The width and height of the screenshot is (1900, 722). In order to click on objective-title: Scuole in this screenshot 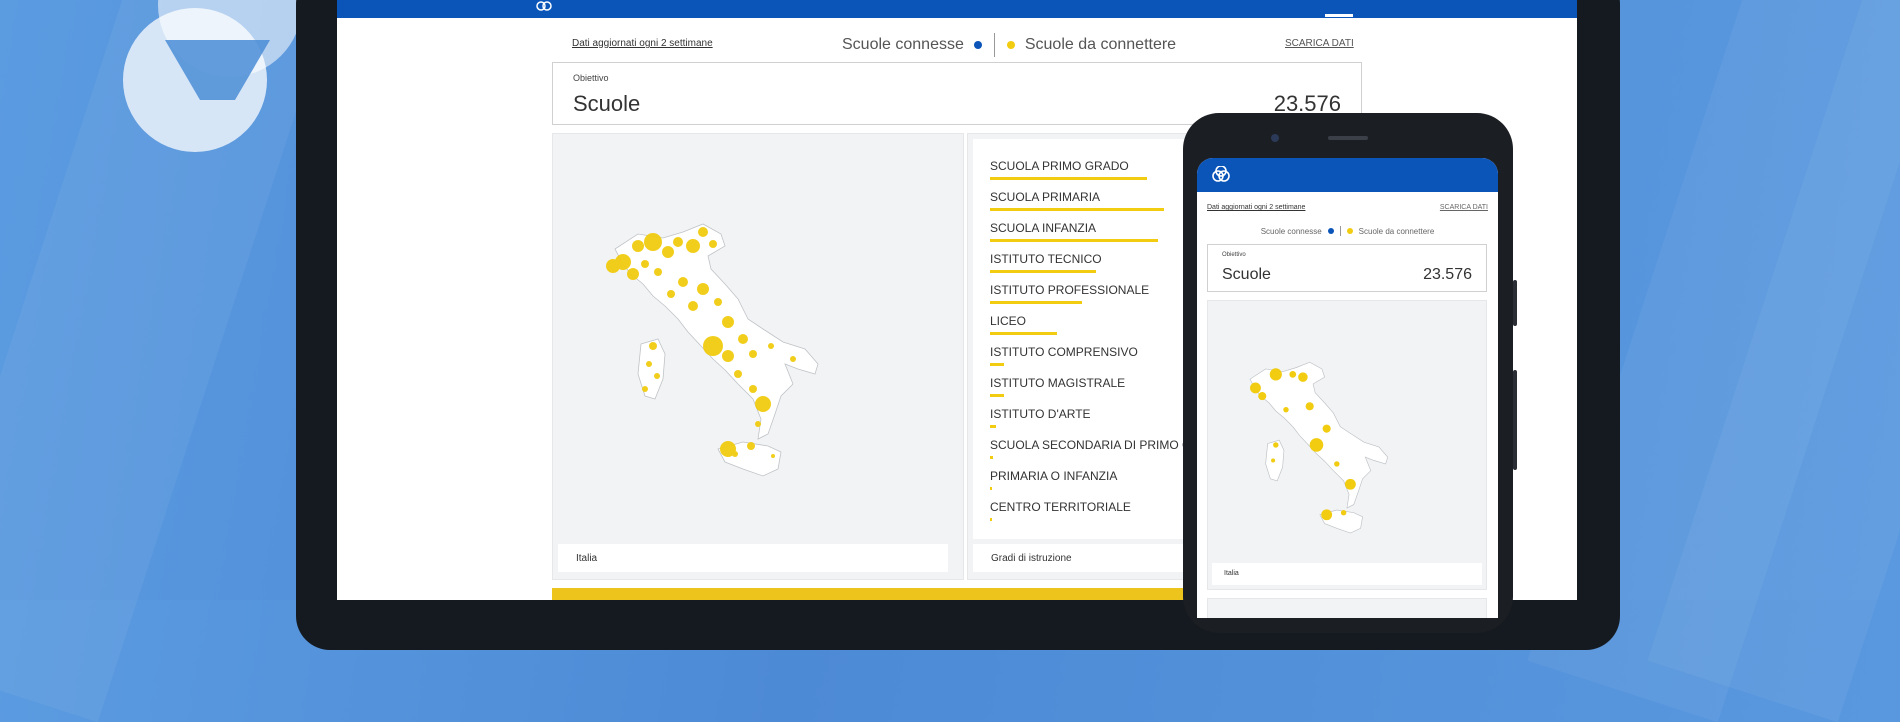, I will do `click(607, 103)`.